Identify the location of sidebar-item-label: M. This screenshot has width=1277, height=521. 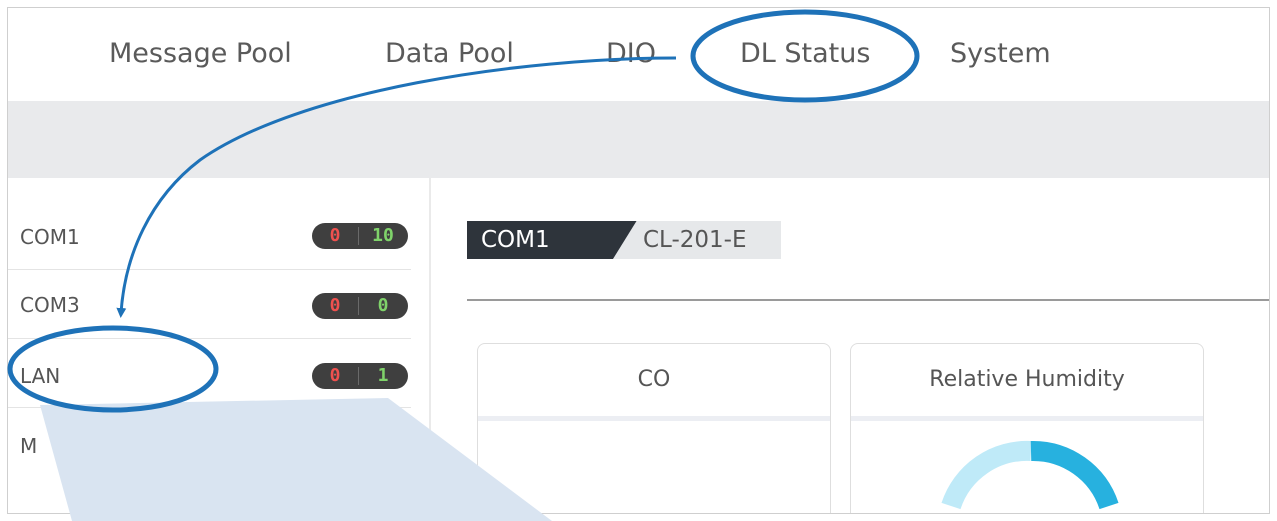
(29, 446).